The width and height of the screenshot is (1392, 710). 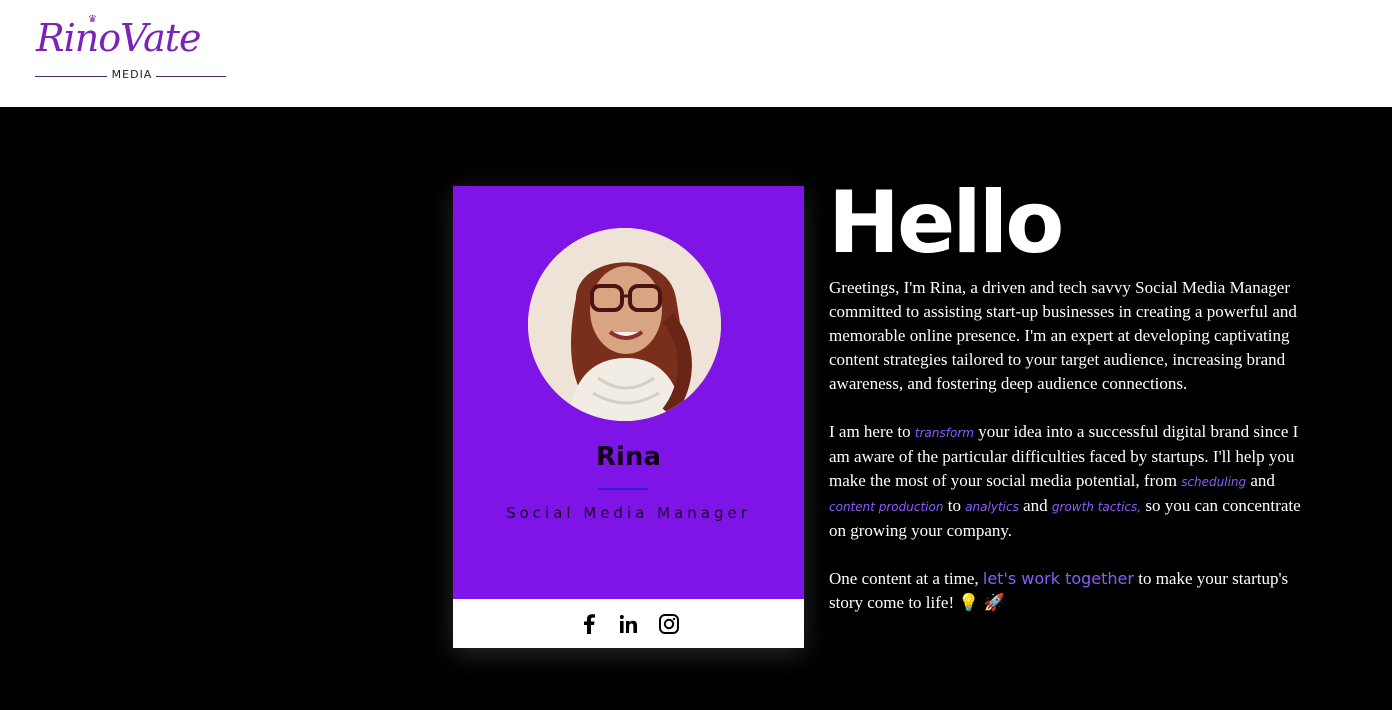 I want to click on rinovate-media-logo: ♛ RinoVate MEDIA, so click(x=132, y=50).